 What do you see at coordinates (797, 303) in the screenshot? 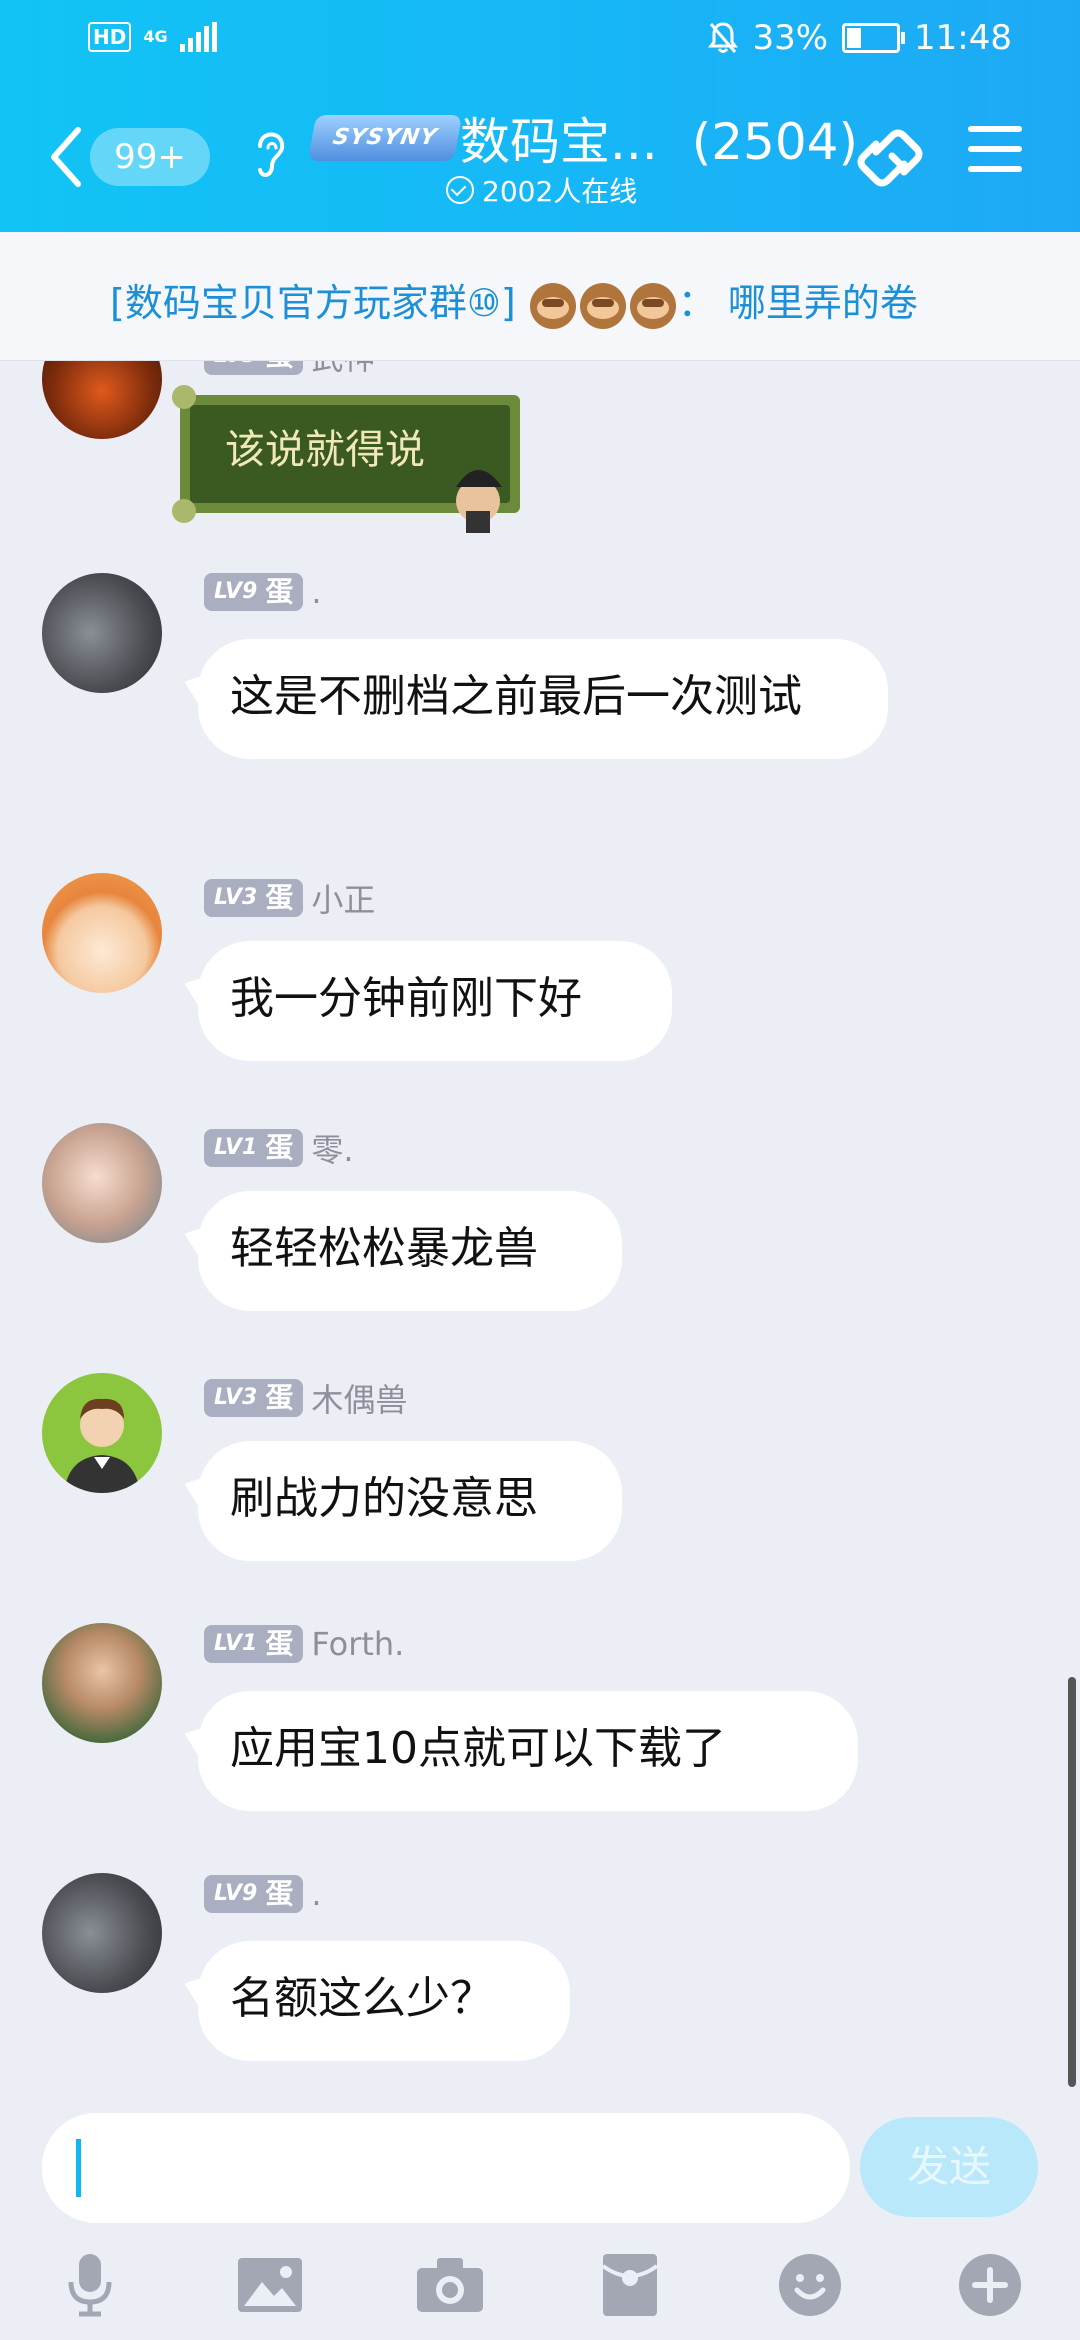
I see `announcement-message: ： 哪里弄的卷` at bounding box center [797, 303].